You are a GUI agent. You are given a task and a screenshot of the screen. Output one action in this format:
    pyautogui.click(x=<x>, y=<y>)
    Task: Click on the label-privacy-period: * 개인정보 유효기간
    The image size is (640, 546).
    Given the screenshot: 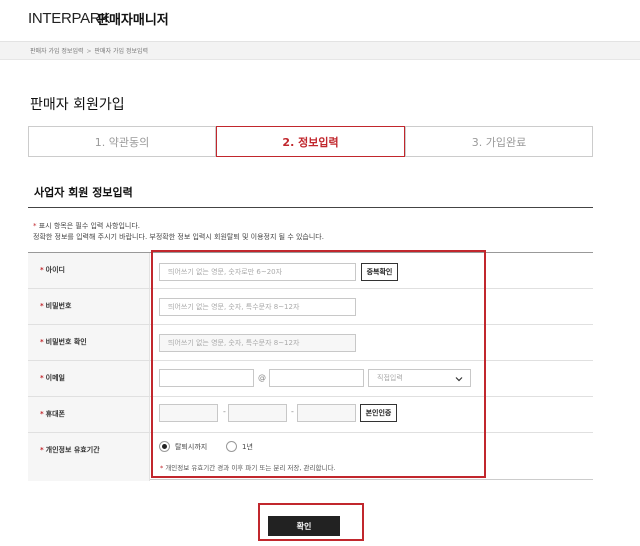 What is the action you would take?
    pyautogui.click(x=70, y=450)
    